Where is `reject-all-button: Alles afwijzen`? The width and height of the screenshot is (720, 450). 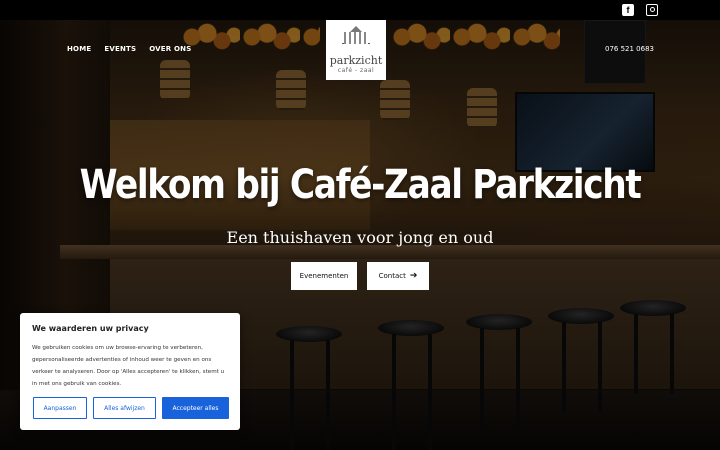 reject-all-button: Alles afwijzen is located at coordinates (124, 408).